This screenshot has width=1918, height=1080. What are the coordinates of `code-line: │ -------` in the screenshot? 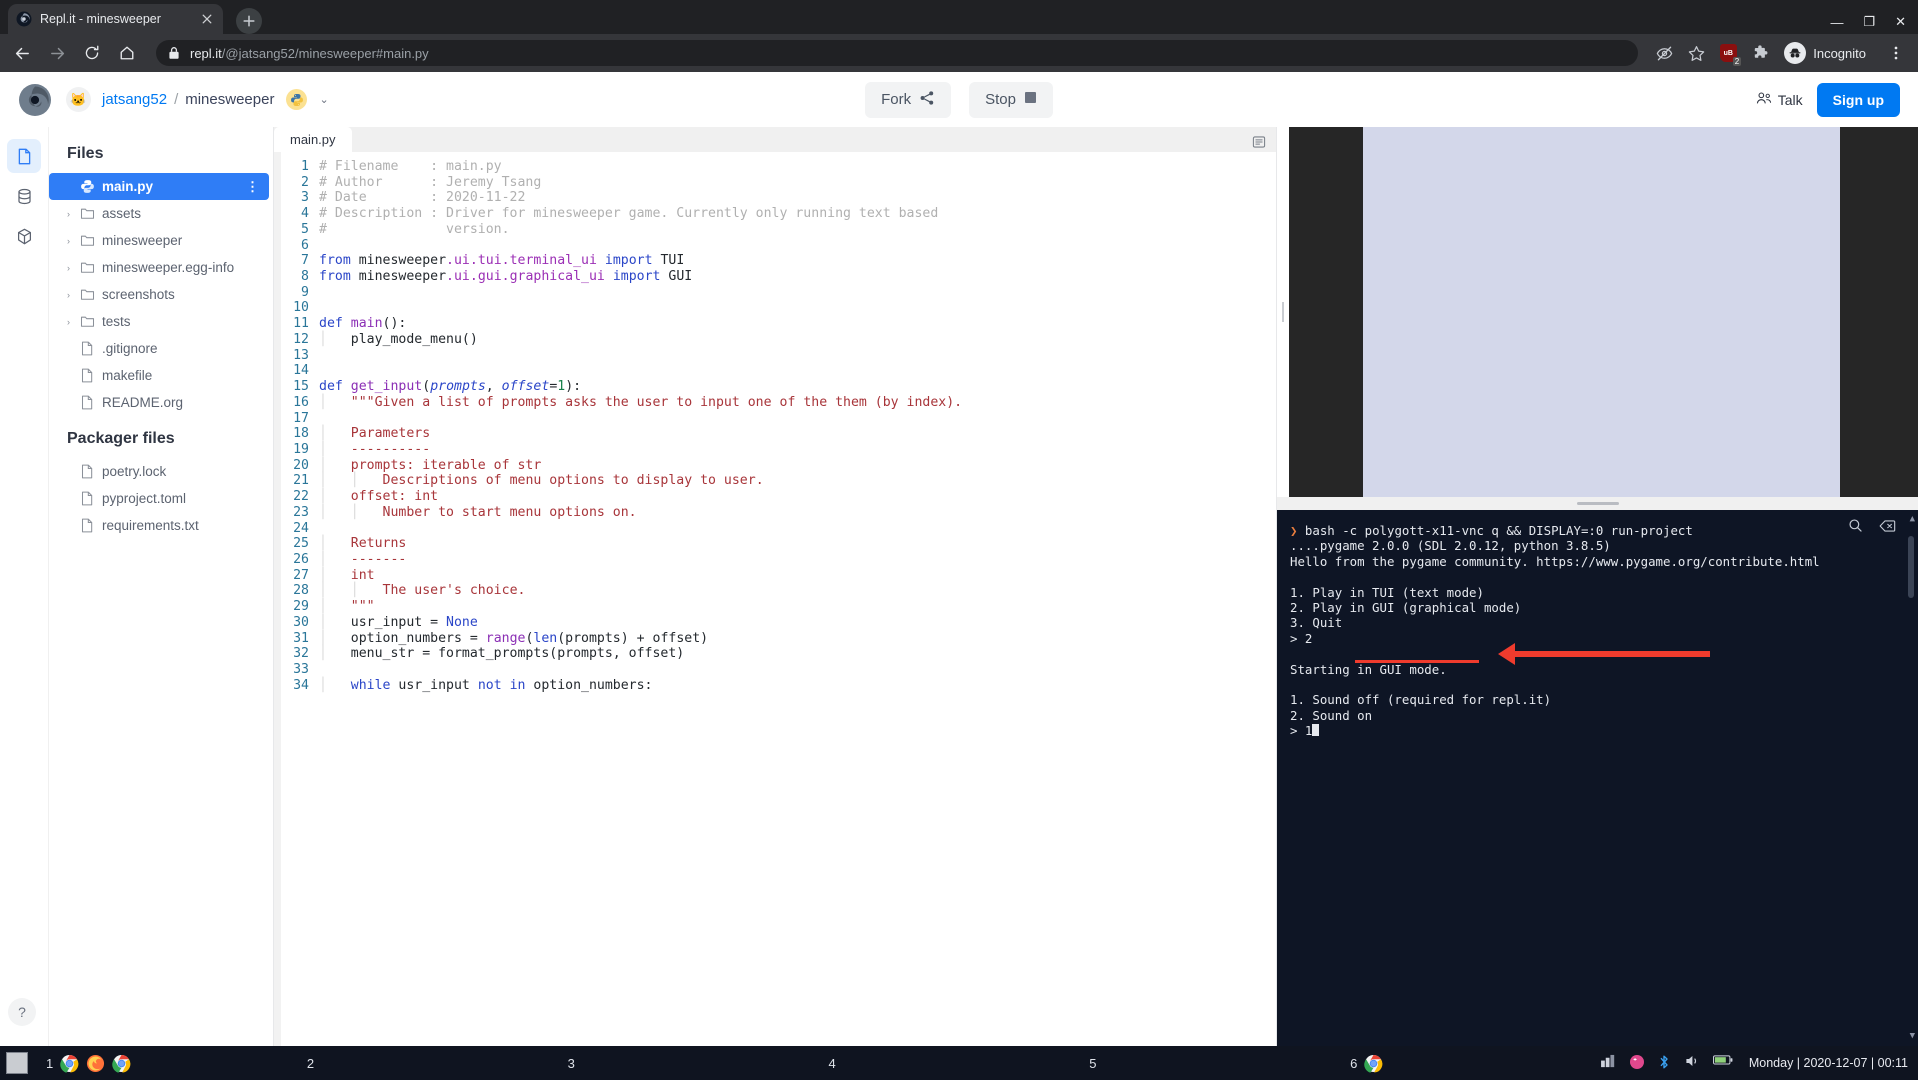 It's located at (640, 560).